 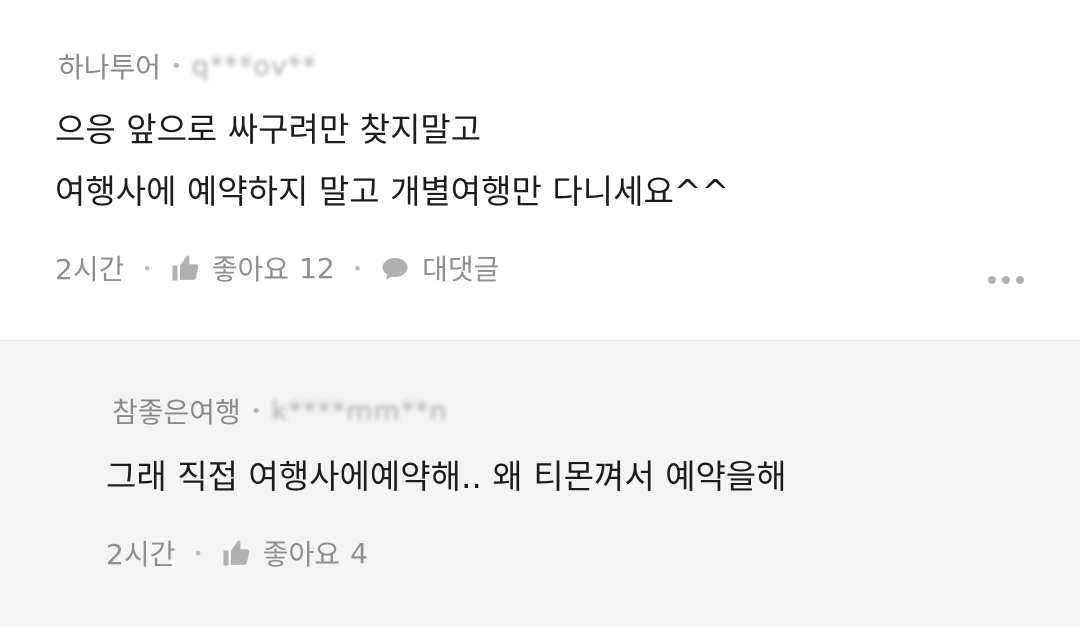 What do you see at coordinates (317, 268) in the screenshot?
I see `like-count: 12` at bounding box center [317, 268].